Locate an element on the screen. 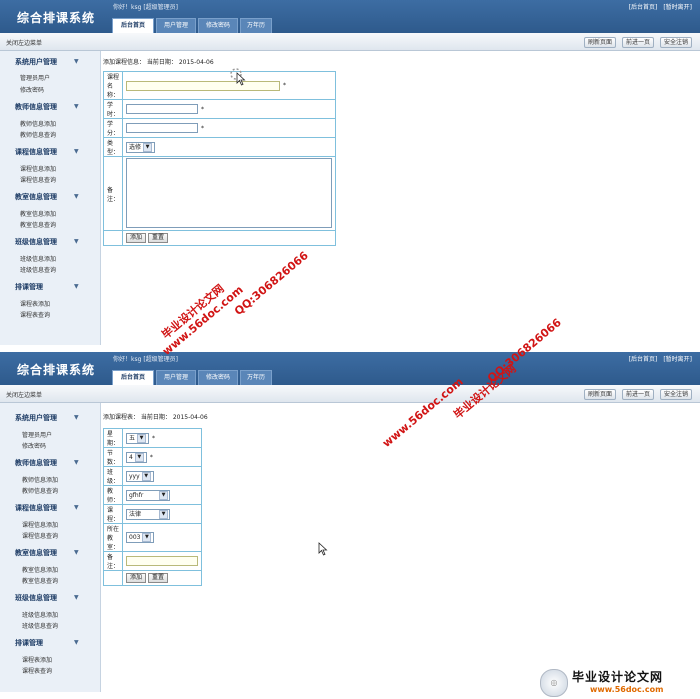  teacher-select-value: gfhfr is located at coordinates (136, 495).